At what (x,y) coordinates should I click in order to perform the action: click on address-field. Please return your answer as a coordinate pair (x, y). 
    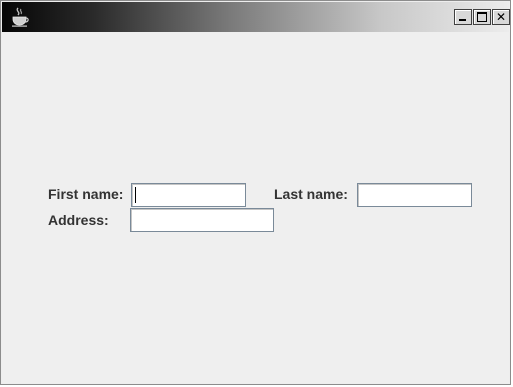
    Looking at the image, I should click on (202, 220).